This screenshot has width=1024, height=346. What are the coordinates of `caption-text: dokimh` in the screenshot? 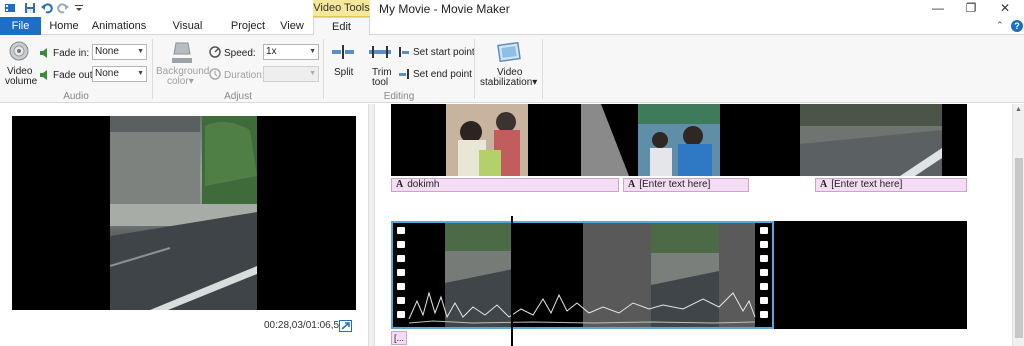 It's located at (423, 184).